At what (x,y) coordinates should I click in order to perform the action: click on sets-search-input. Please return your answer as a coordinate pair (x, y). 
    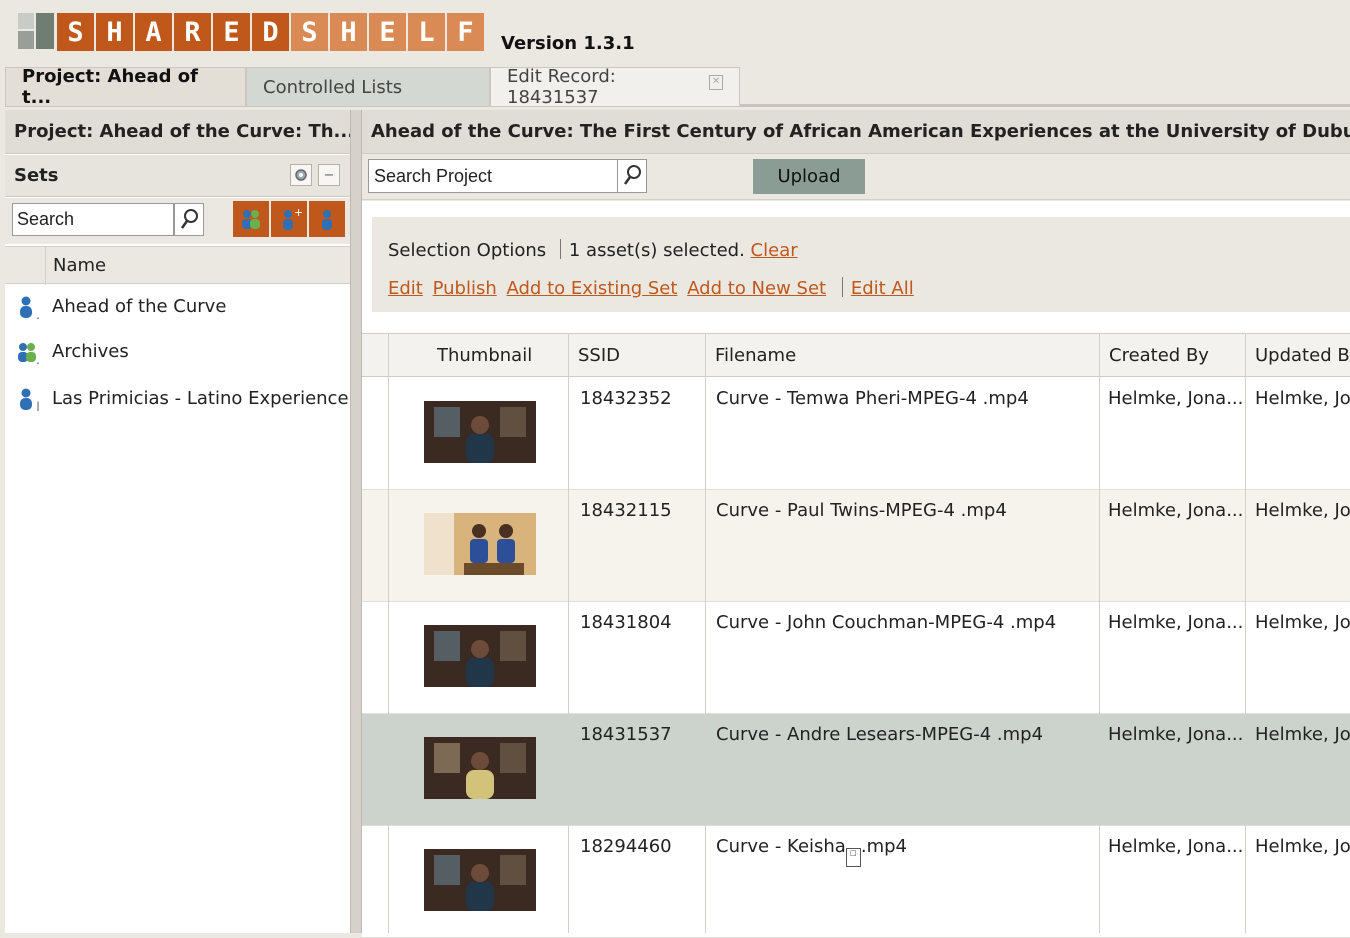
    Looking at the image, I should click on (93, 219).